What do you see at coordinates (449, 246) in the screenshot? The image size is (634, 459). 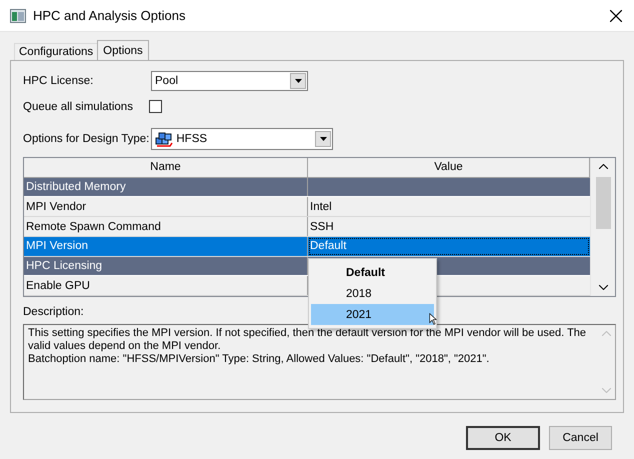 I see `table-cell: Default` at bounding box center [449, 246].